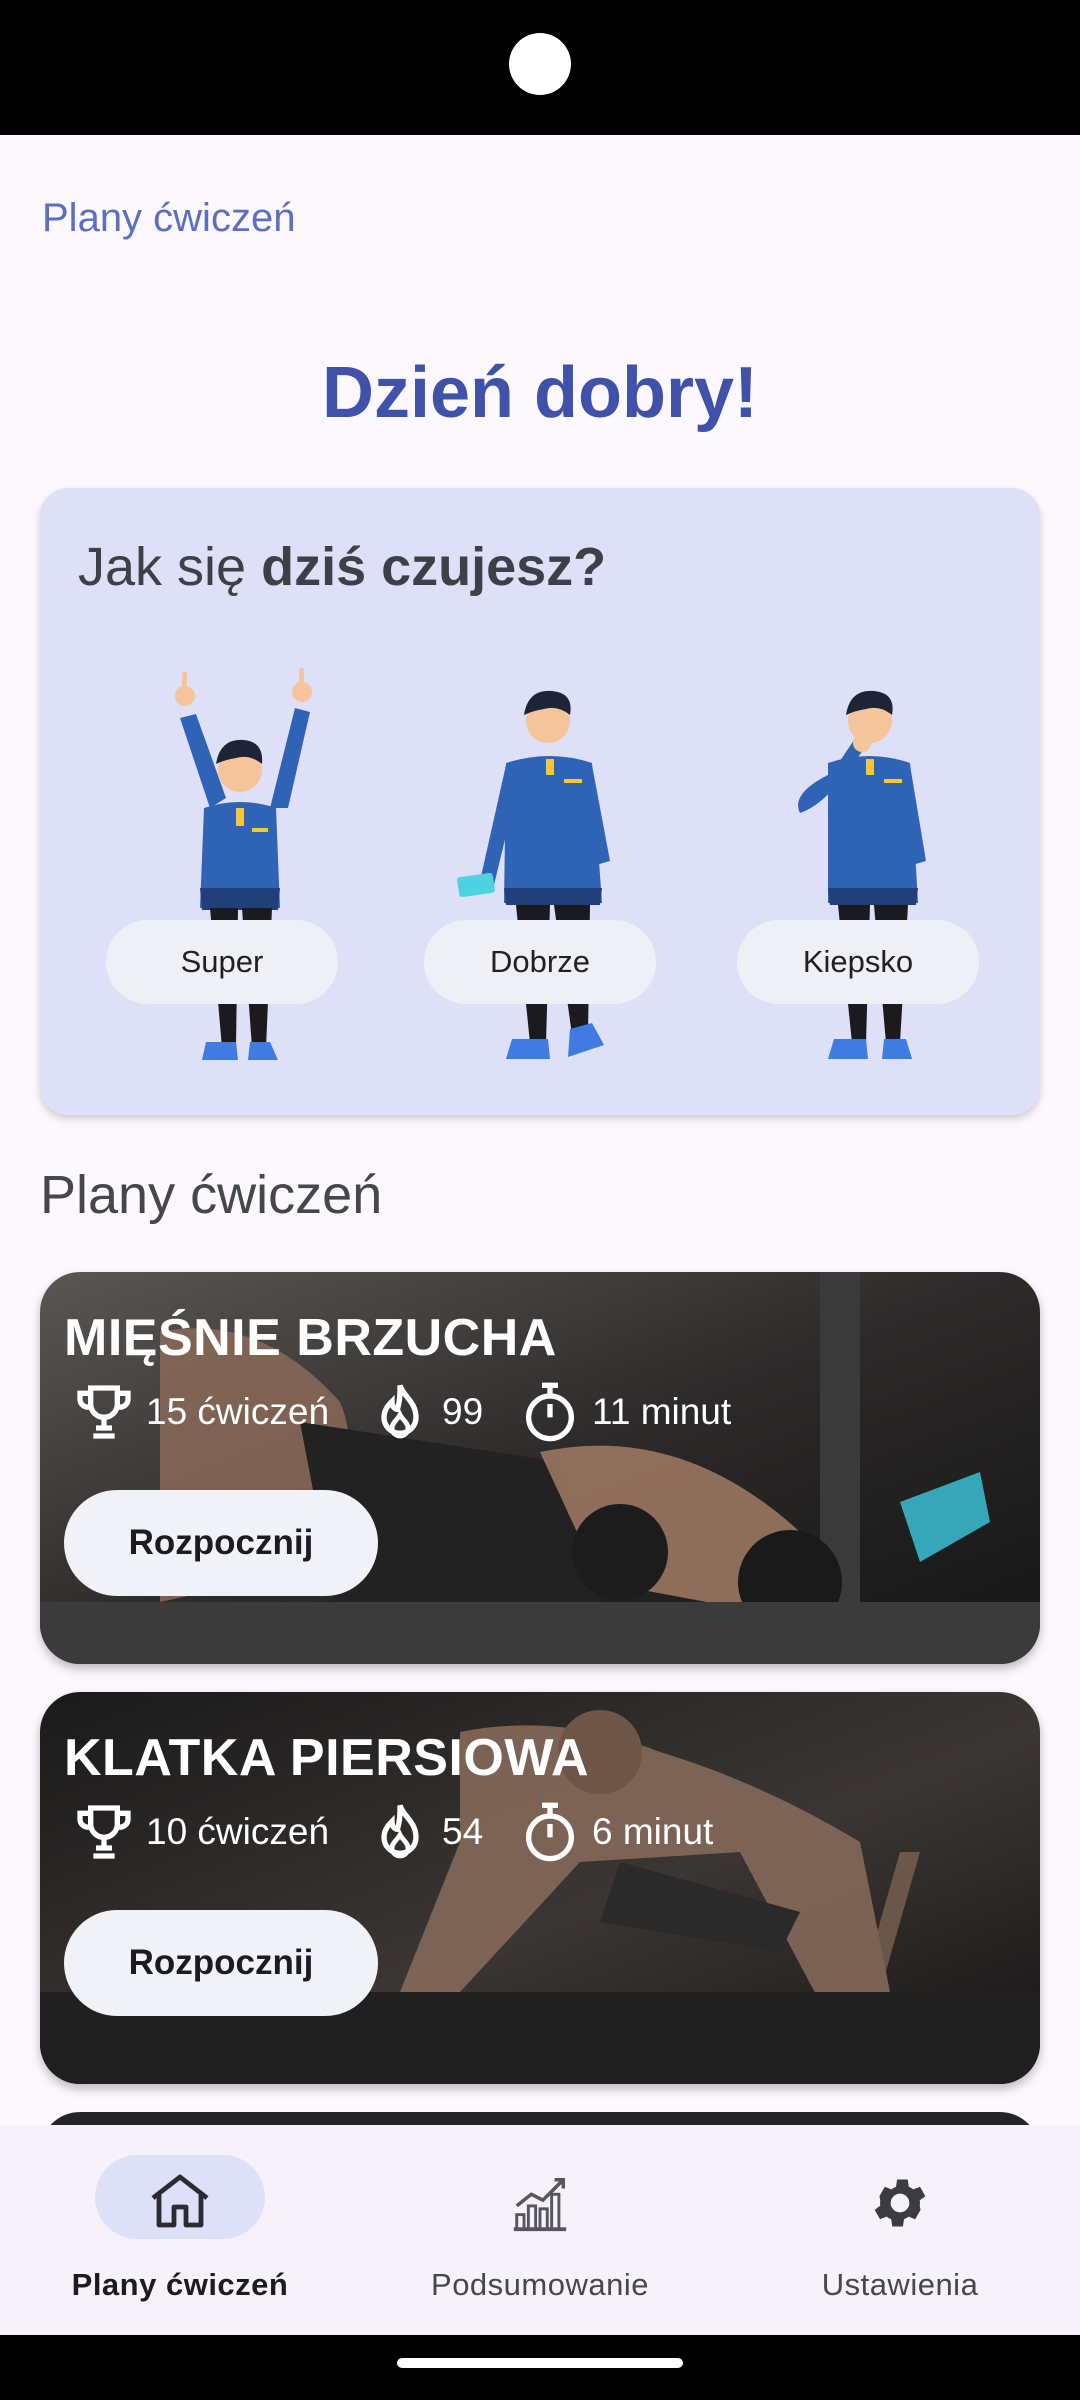 The width and height of the screenshot is (1080, 2400). I want to click on happy-person-illustration, so click(533, 874).